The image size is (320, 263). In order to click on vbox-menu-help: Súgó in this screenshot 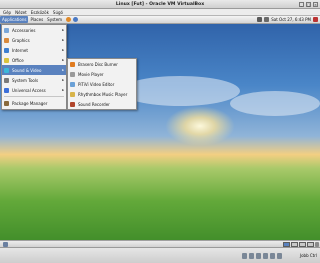, I will do `click(58, 12)`.